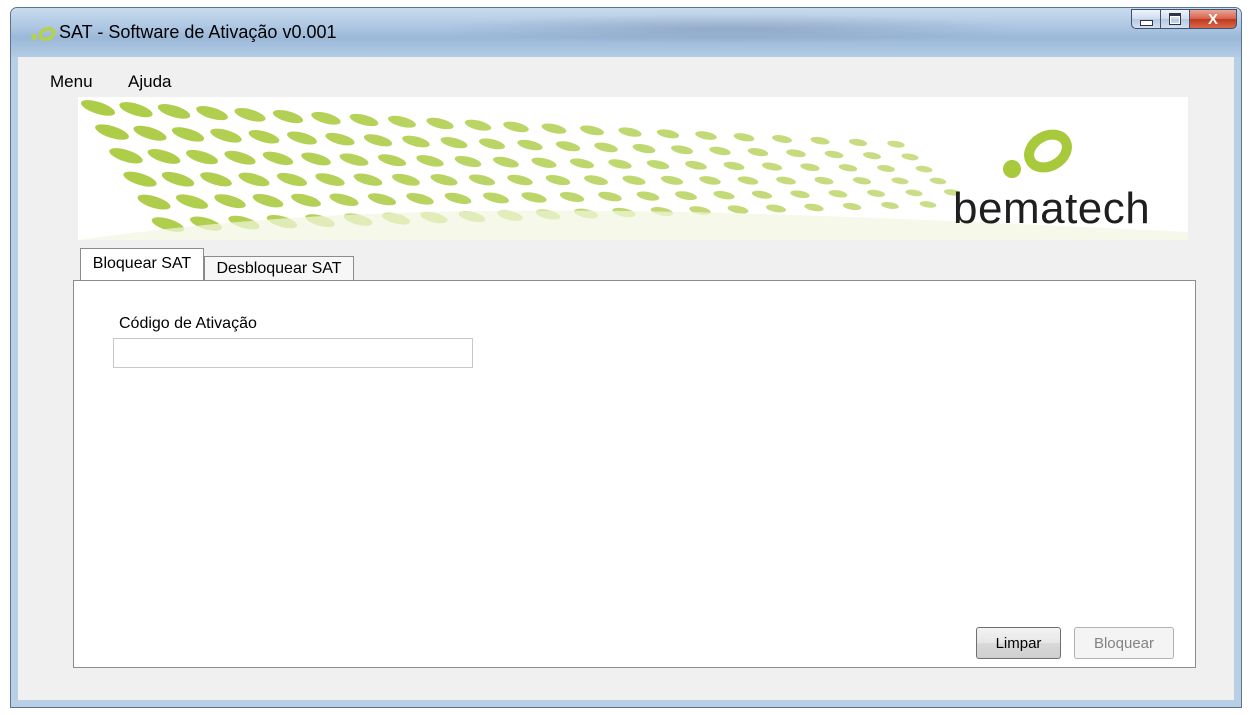  What do you see at coordinates (1145, 19) in the screenshot?
I see `minimize-button` at bounding box center [1145, 19].